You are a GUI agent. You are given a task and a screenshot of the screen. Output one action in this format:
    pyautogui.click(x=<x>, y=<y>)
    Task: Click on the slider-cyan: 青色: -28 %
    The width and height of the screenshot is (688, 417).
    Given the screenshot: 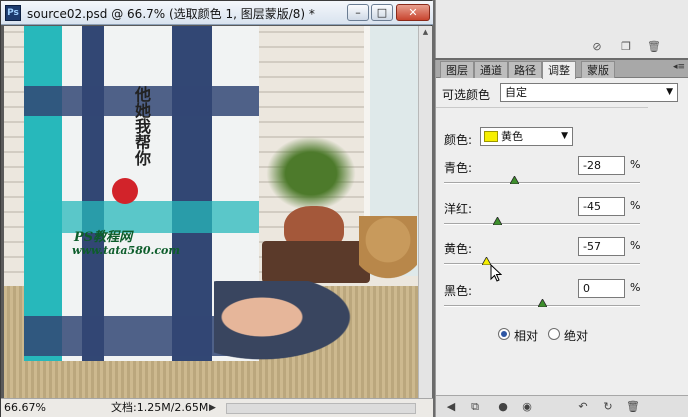 What is the action you would take?
    pyautogui.click(x=562, y=176)
    